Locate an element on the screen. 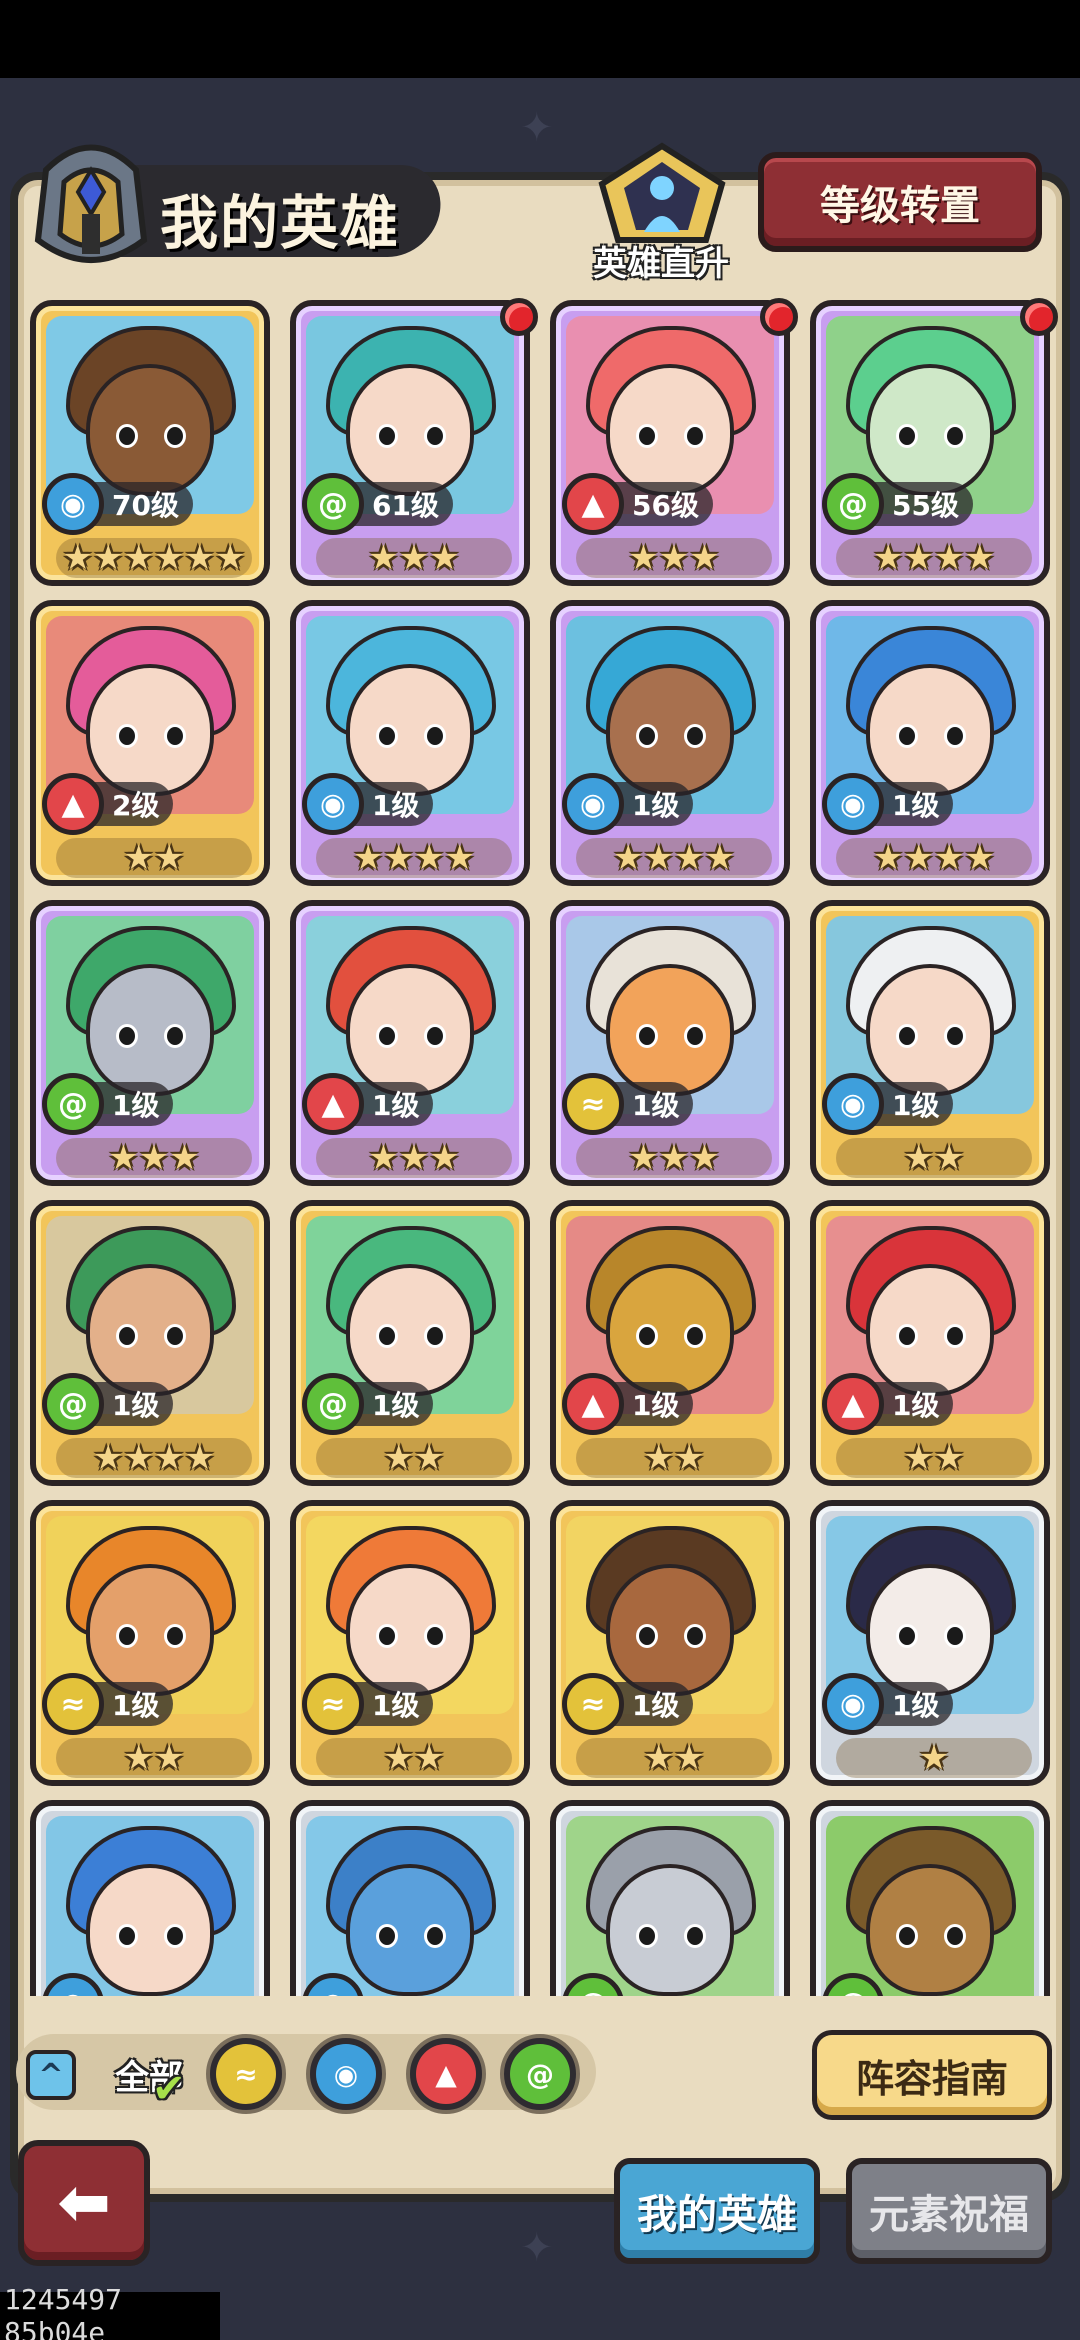 The width and height of the screenshot is (1080, 2340). filter-water-button: ◉ is located at coordinates (346, 2074).